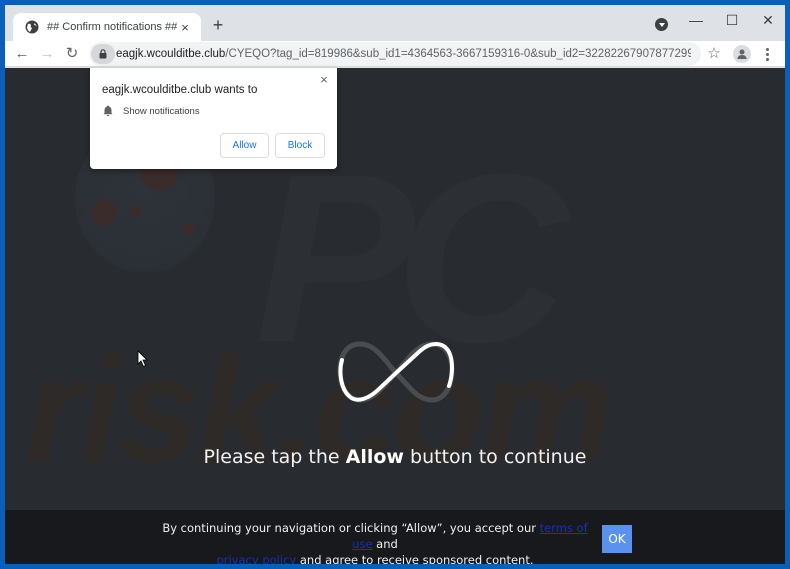  Describe the element at coordinates (180, 90) in the screenshot. I see `prompt-title: eagjk.wcoulditbe.club wants to` at that location.